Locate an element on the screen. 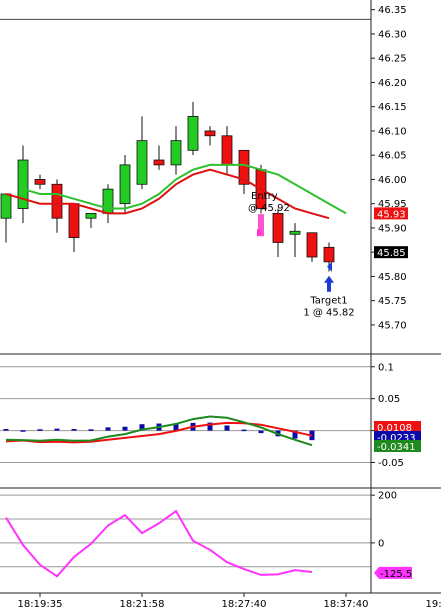  price-tick-label: 45.70 is located at coordinates (392, 325).